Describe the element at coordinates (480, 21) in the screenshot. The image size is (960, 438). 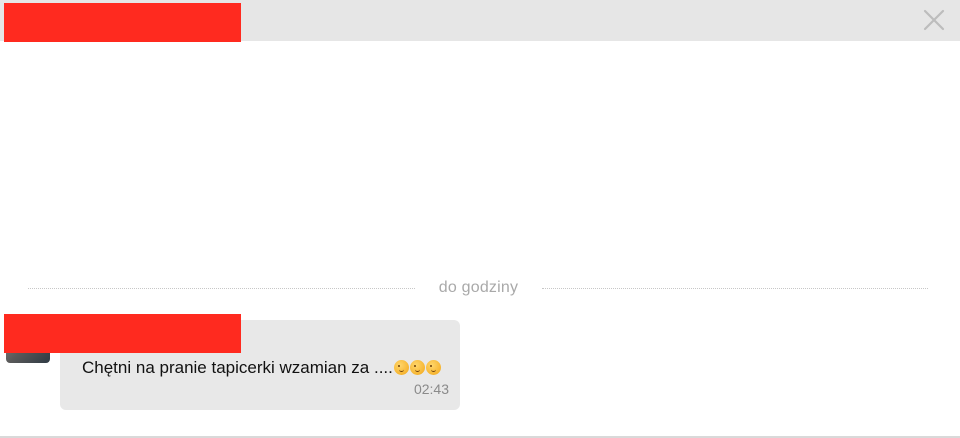
I see `chat-header` at that location.